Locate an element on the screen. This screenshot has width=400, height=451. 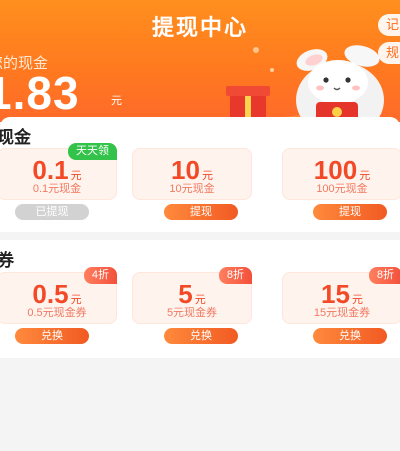
coupon-section-title: 券 is located at coordinates (7, 260).